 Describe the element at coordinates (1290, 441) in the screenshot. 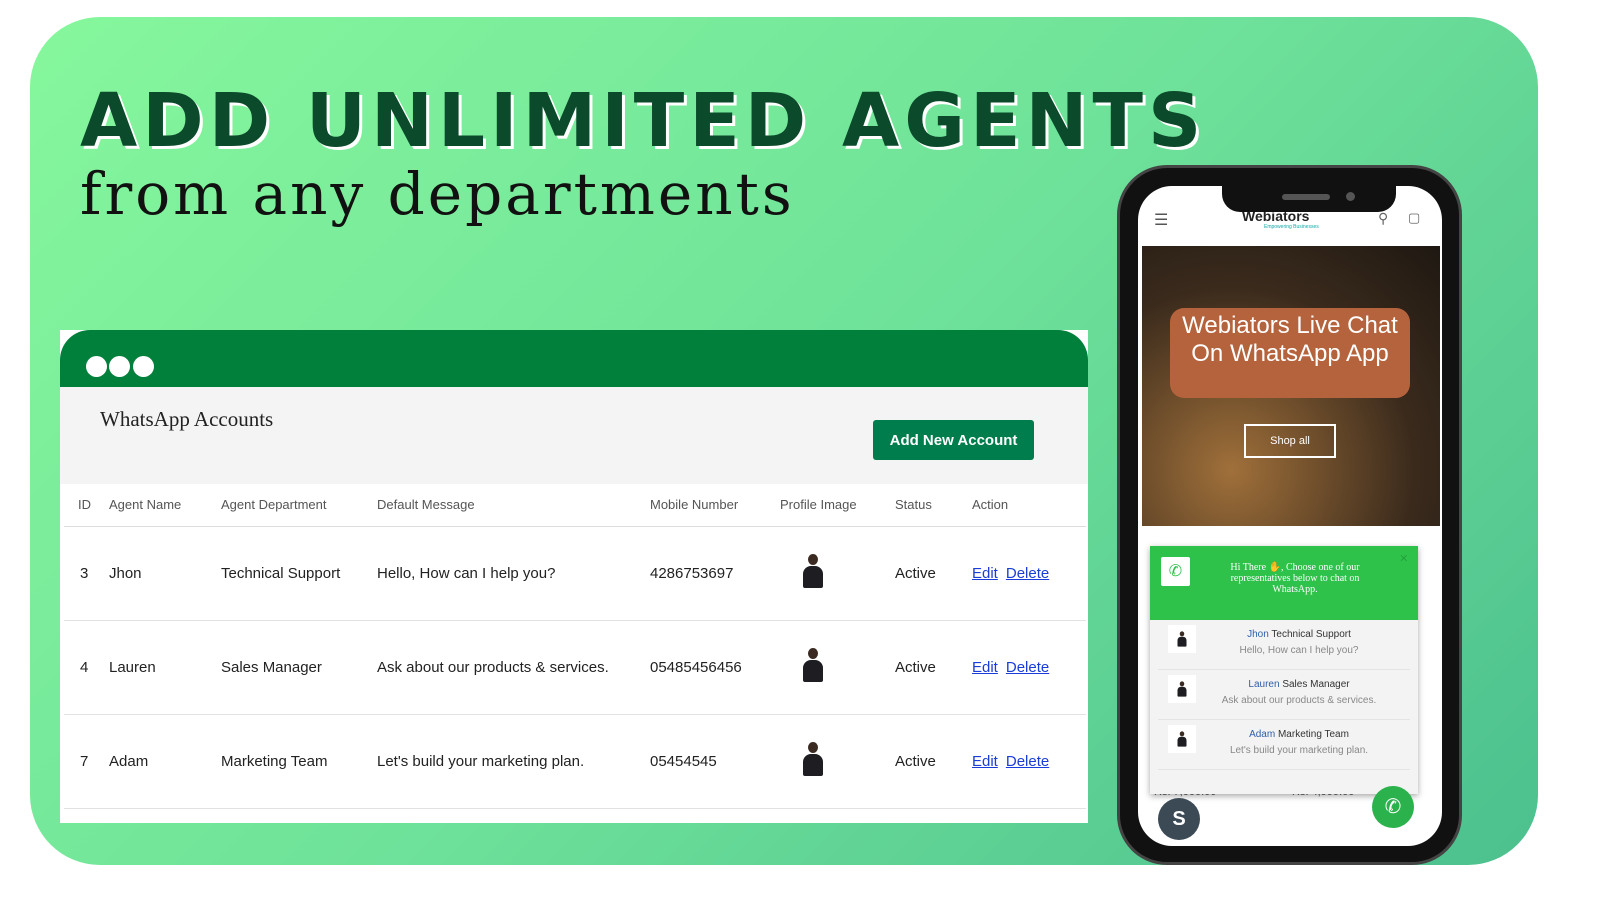

I see `shop-all-button: Shop all` at that location.